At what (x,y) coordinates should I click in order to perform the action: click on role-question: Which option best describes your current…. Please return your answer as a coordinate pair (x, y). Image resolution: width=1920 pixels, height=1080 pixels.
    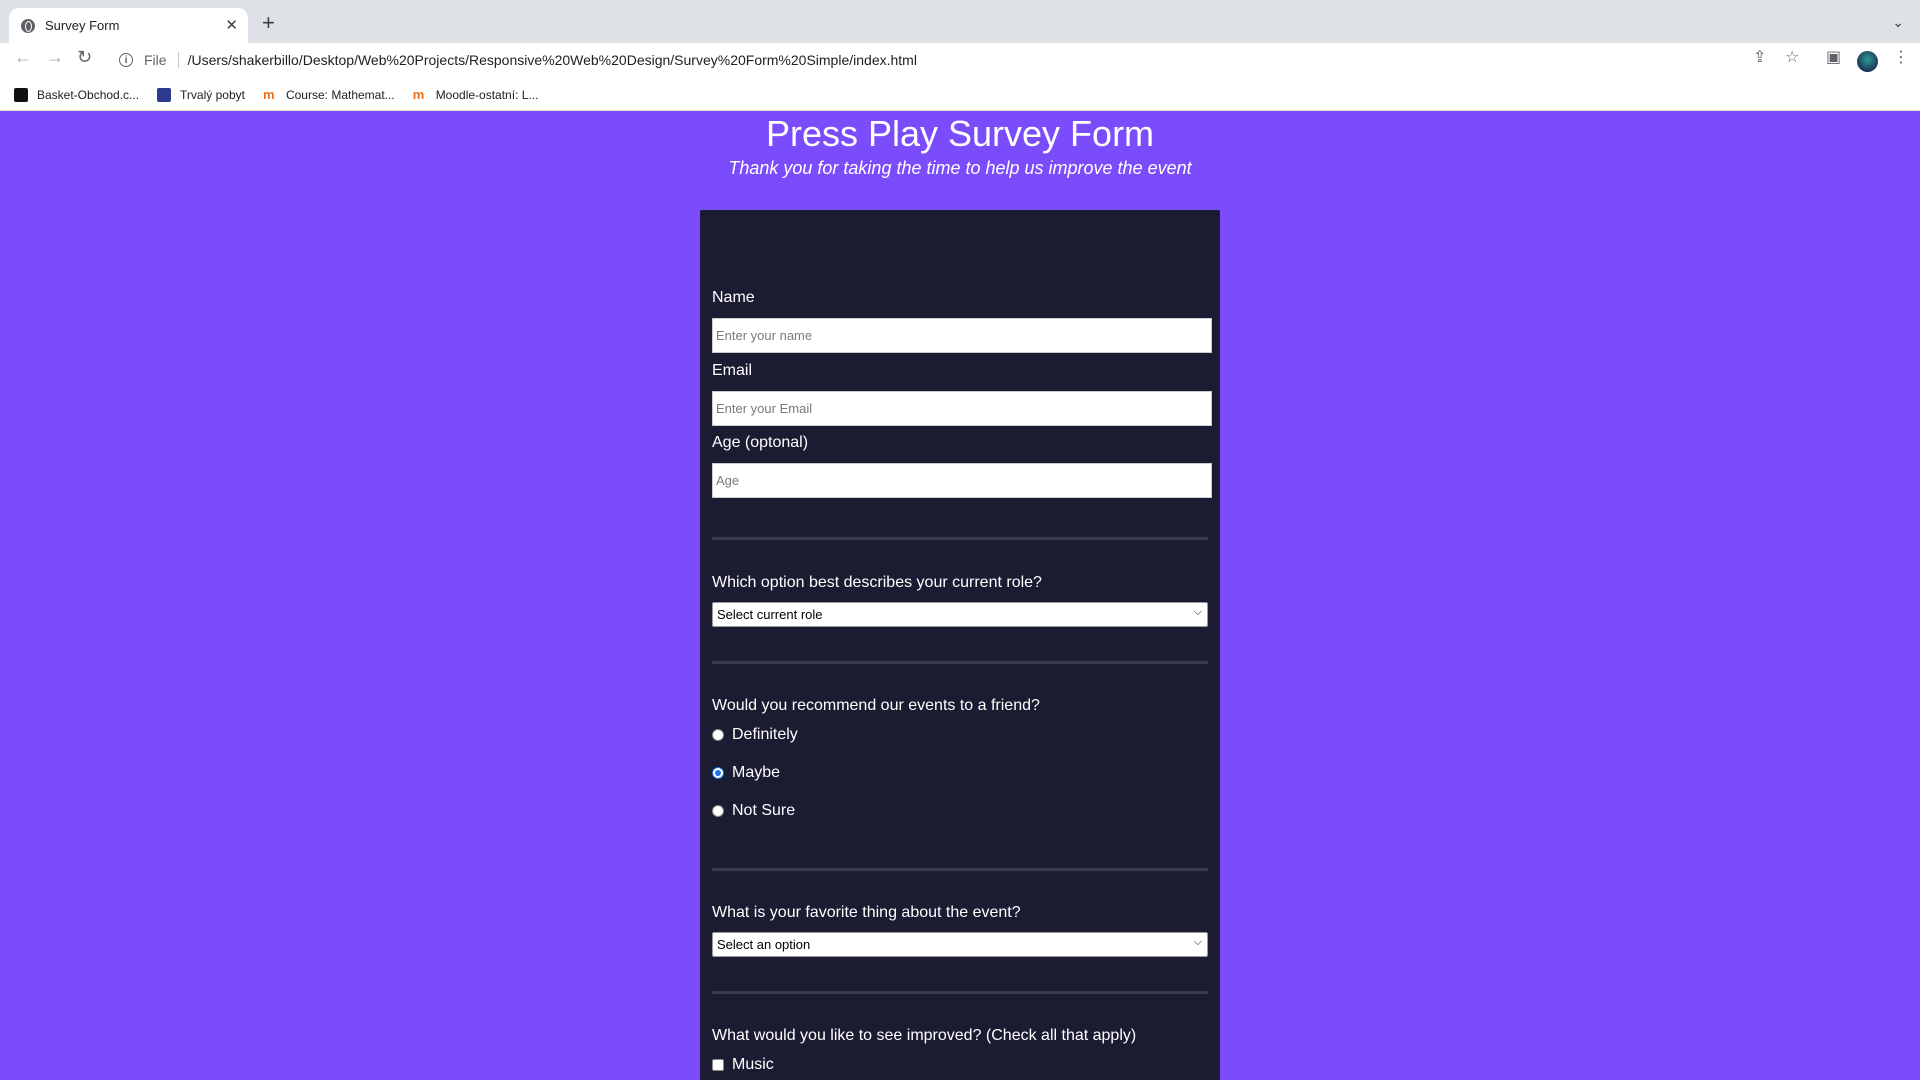
    Looking at the image, I should click on (877, 582).